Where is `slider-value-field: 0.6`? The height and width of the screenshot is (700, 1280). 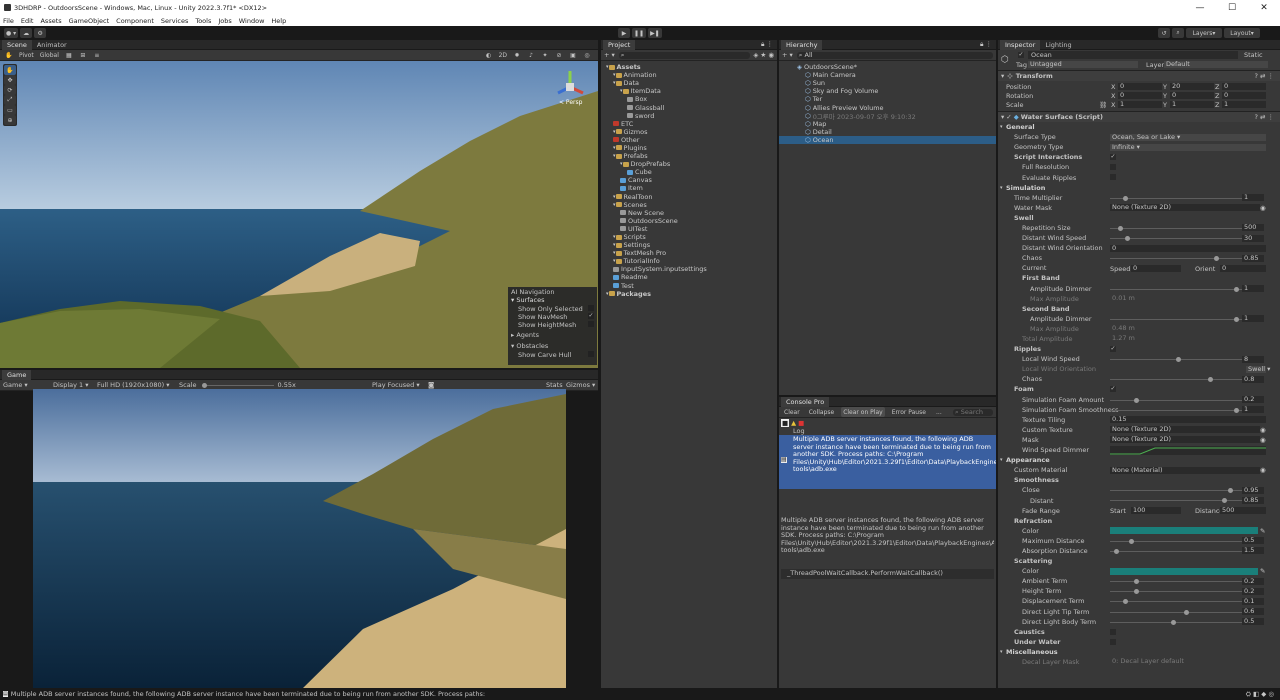
slider-value-field: 0.6 is located at coordinates (1253, 611).